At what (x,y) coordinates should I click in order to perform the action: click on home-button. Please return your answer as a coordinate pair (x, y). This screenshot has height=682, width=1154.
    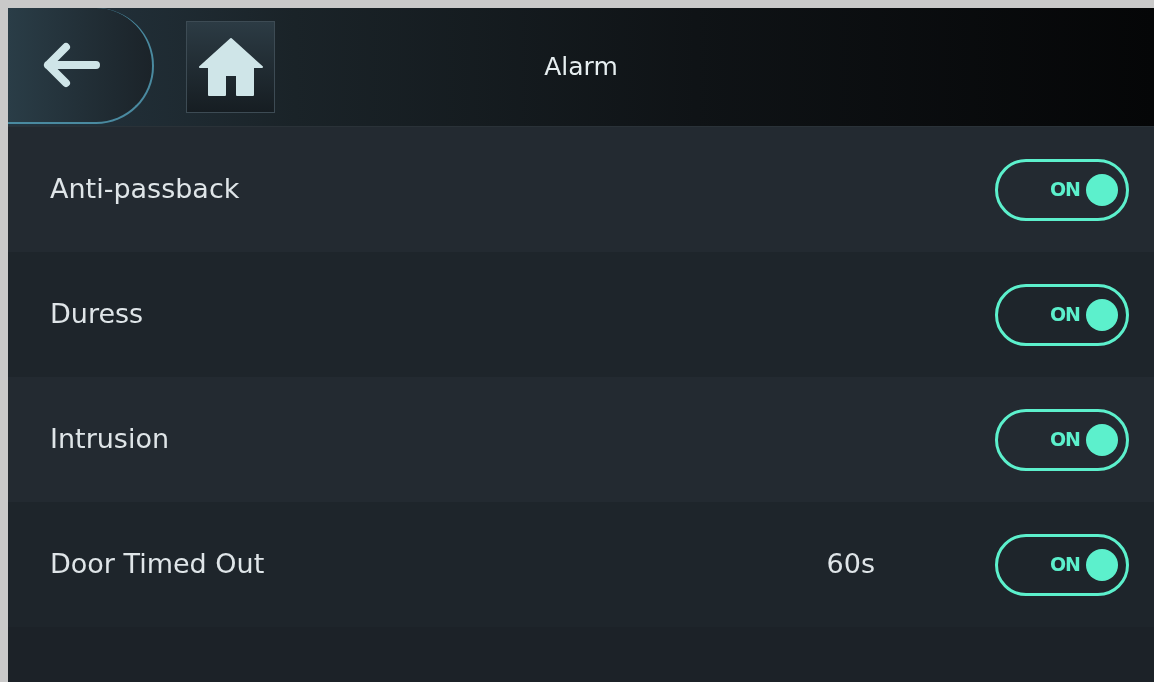
    Looking at the image, I should click on (230, 67).